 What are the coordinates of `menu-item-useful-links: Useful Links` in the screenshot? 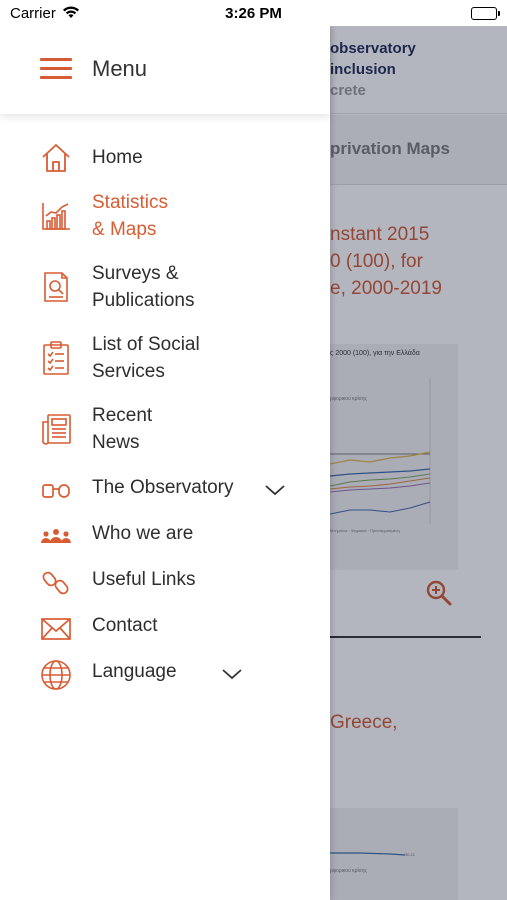 It's located at (165, 583).